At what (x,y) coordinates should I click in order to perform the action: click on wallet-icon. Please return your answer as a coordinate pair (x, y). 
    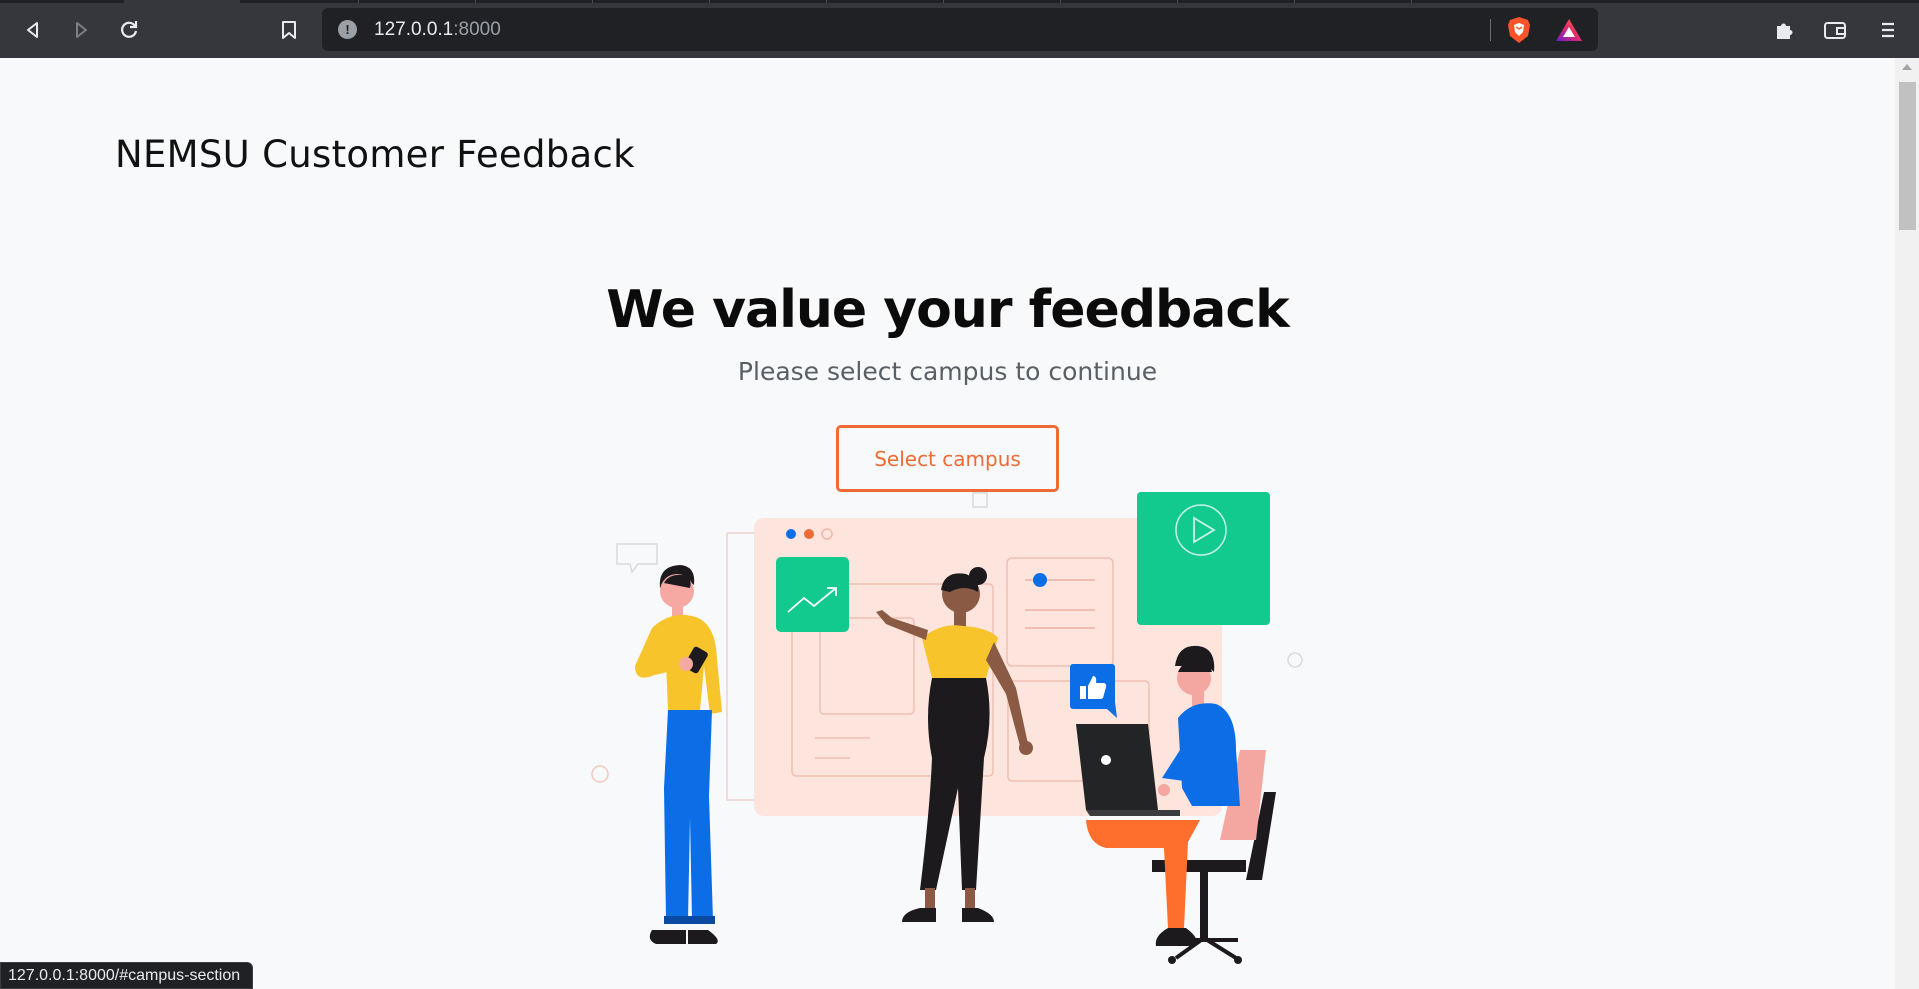
    Looking at the image, I should click on (1835, 30).